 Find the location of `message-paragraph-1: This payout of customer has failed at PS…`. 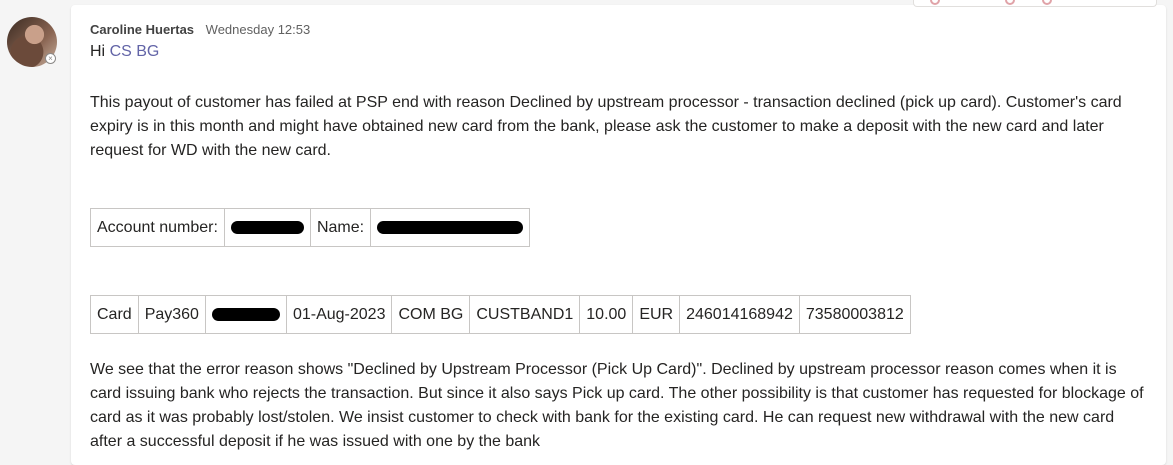

message-paragraph-1: This payout of customer has failed at PS… is located at coordinates (606, 126).